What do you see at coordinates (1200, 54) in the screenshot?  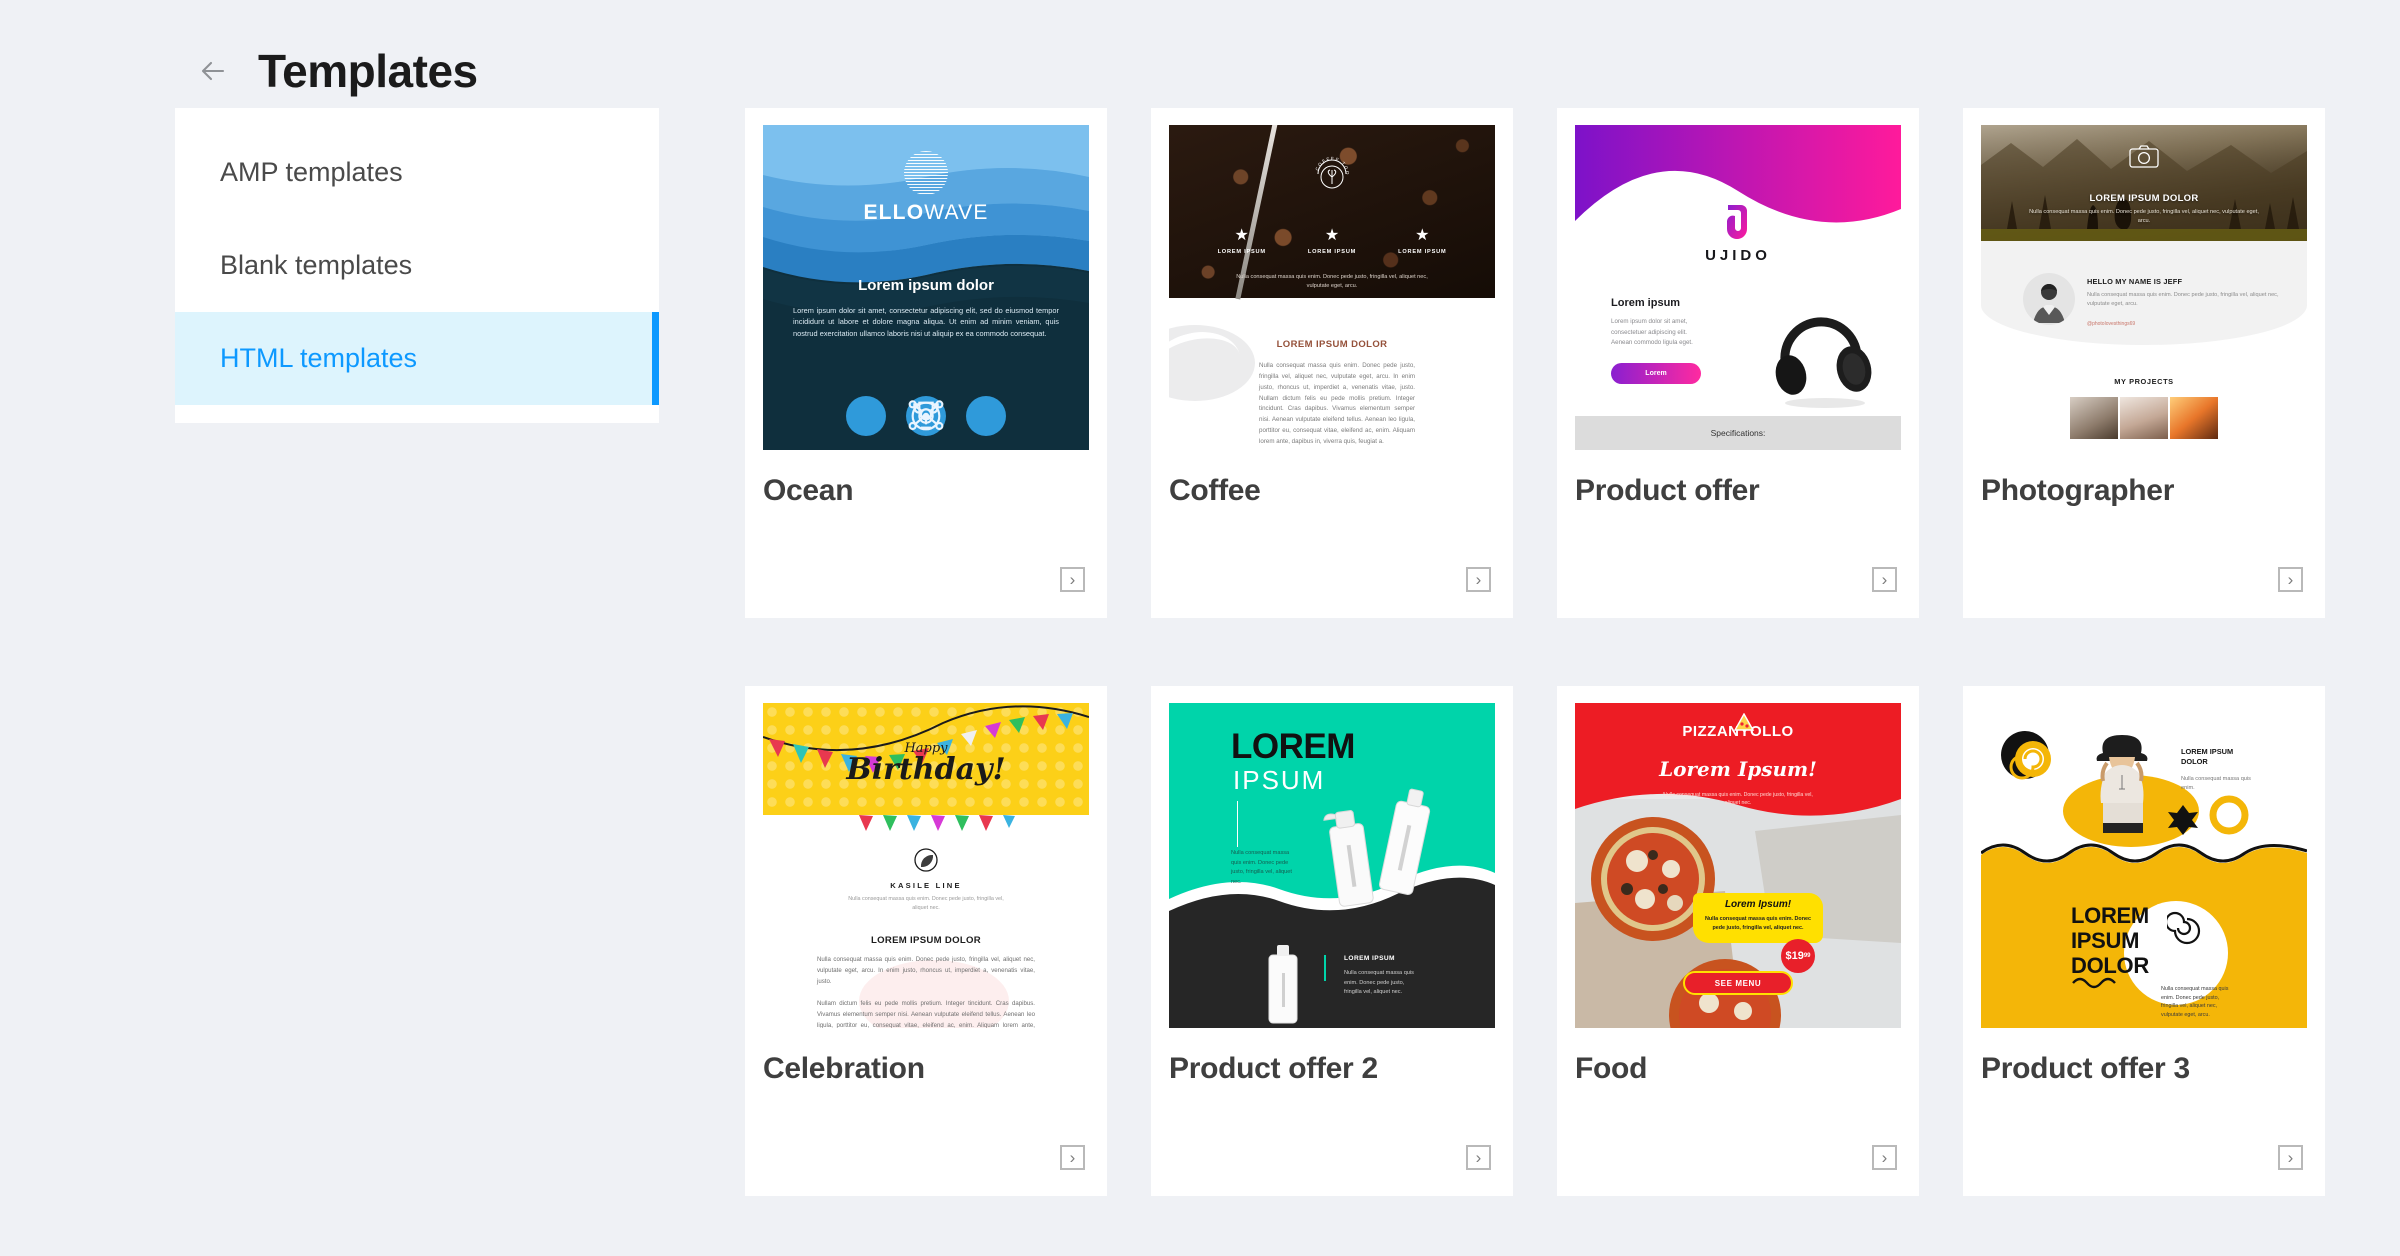 I see `page-header: Templates` at bounding box center [1200, 54].